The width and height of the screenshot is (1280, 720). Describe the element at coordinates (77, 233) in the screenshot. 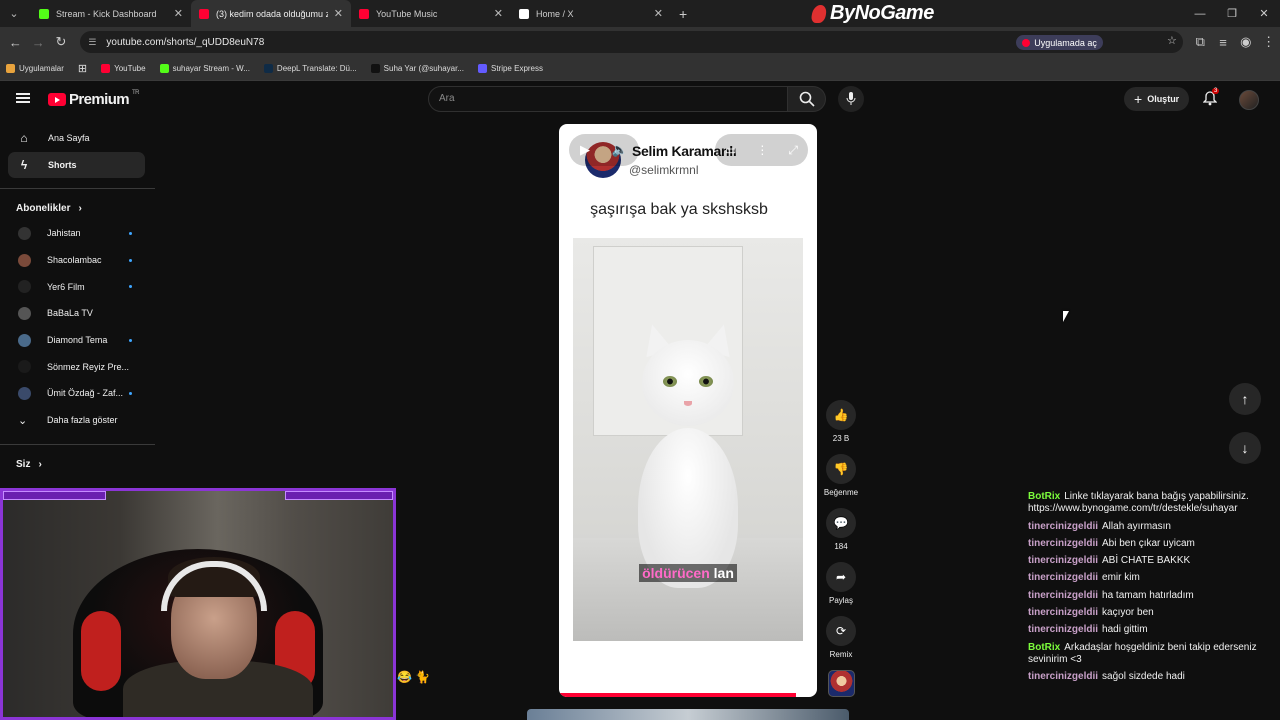

I see `subscription-item: Jahistan` at that location.